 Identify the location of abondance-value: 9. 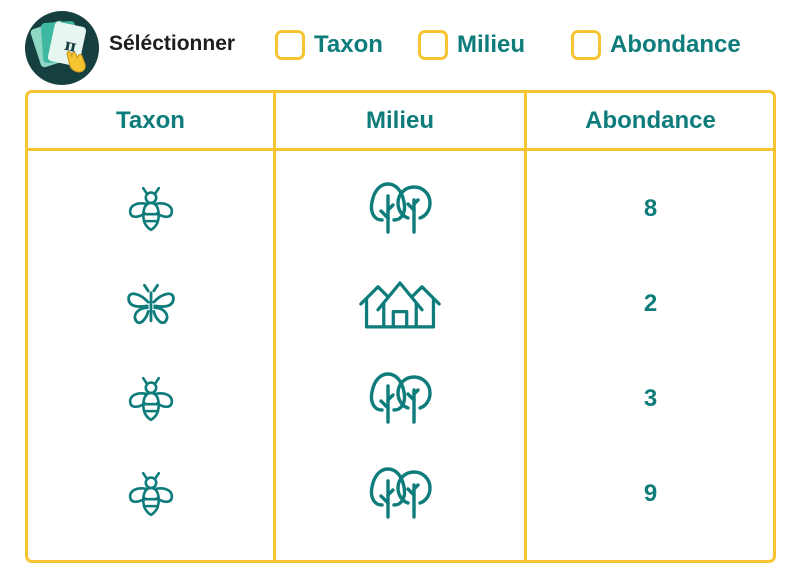
(650, 493).